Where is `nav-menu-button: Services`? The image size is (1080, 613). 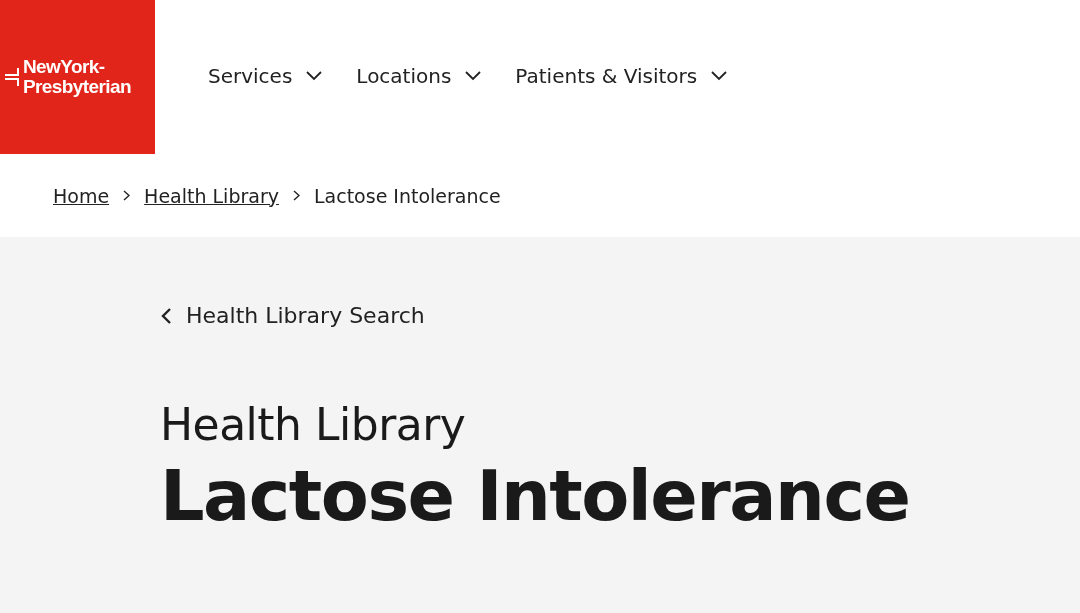
nav-menu-button: Services is located at coordinates (265, 76).